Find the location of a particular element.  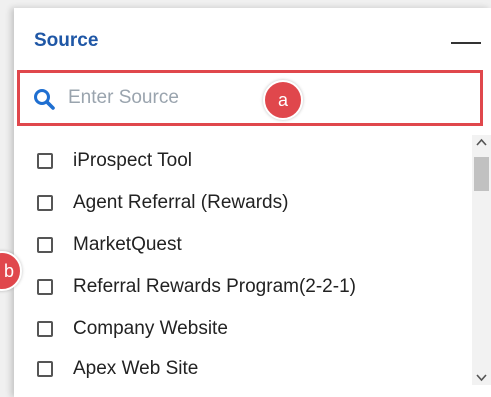

chevron-up-icon is located at coordinates (481, 143).